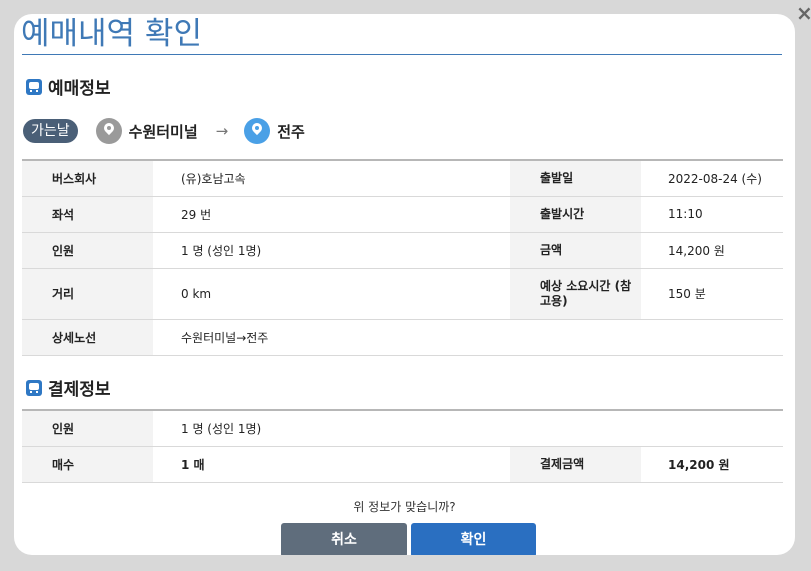 The width and height of the screenshot is (811, 571). I want to click on table-row: 거리 0 km 예상 소요시간 (참고용) 150 분, so click(402, 294).